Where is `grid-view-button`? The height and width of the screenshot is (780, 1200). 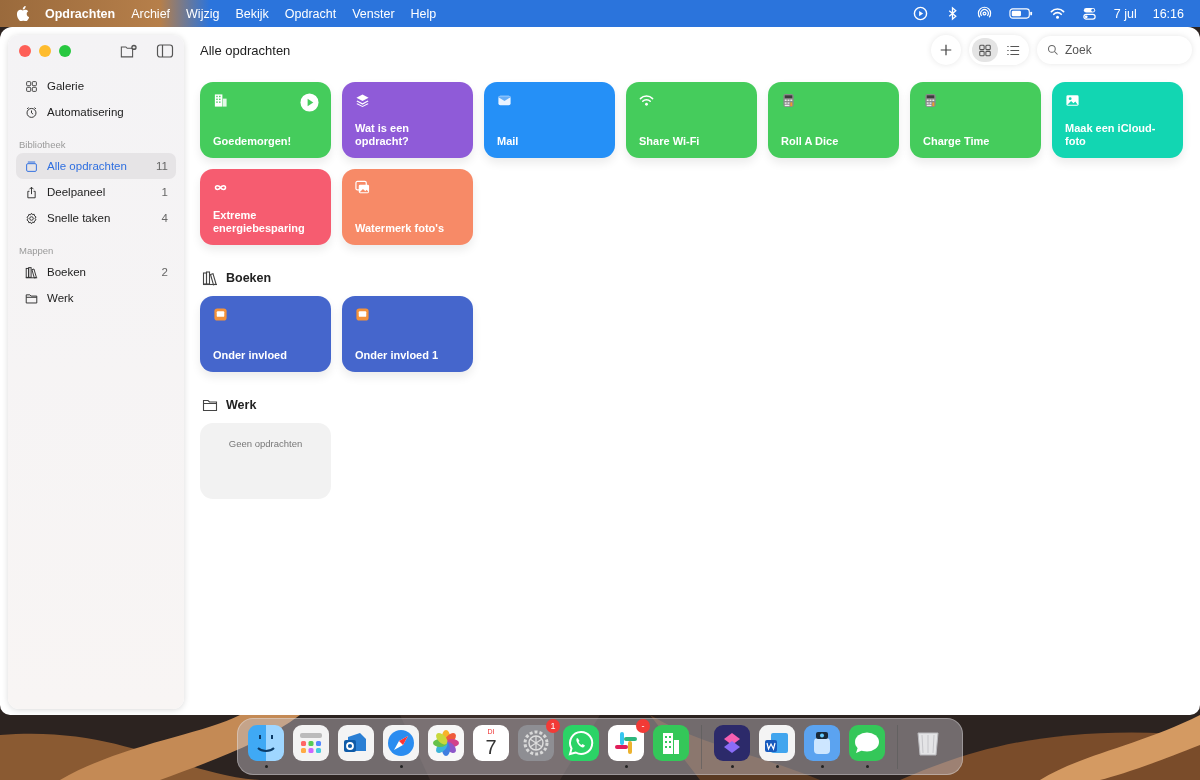
grid-view-button is located at coordinates (985, 50).